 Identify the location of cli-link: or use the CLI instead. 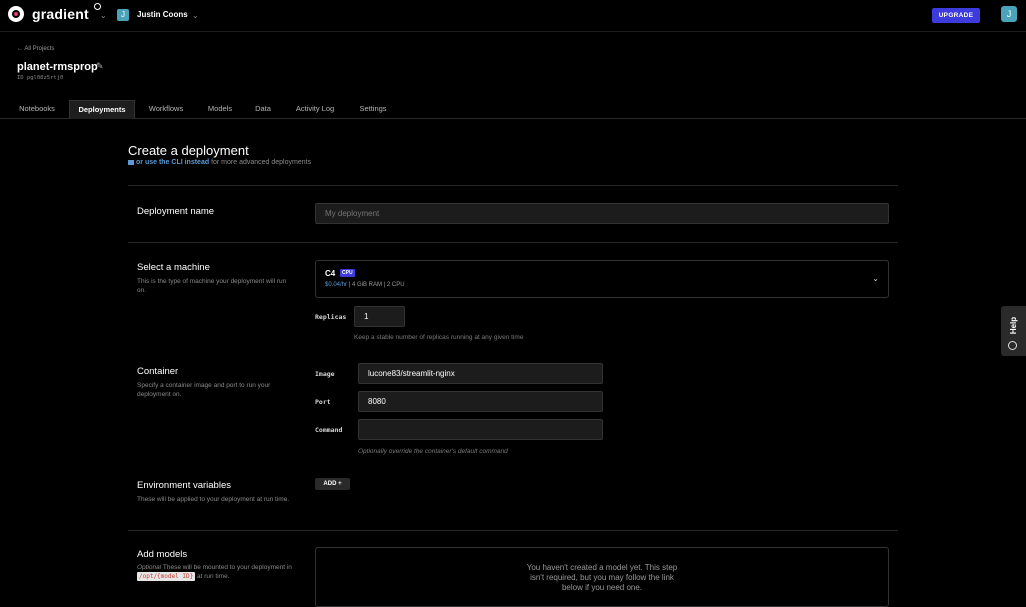
(172, 162).